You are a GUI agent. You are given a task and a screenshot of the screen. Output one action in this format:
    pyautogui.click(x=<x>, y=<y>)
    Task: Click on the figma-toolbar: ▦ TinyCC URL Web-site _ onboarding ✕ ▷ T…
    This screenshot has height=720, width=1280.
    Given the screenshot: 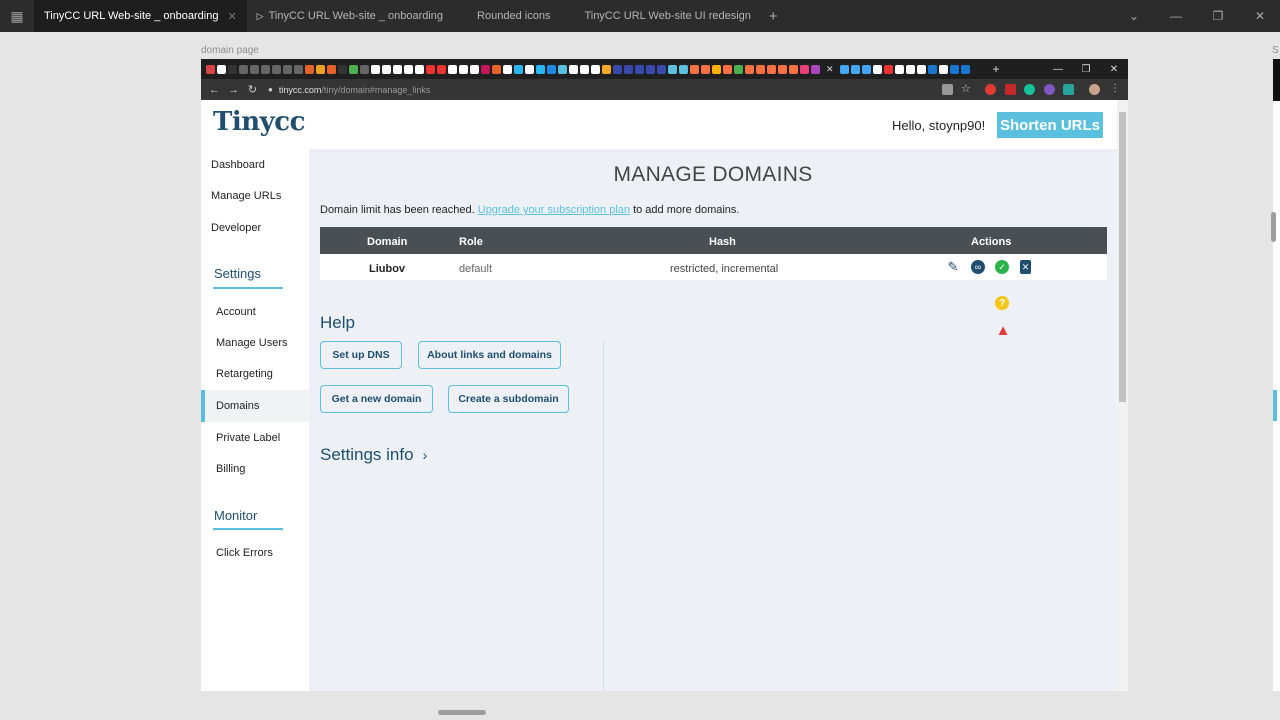 What is the action you would take?
    pyautogui.click(x=640, y=16)
    